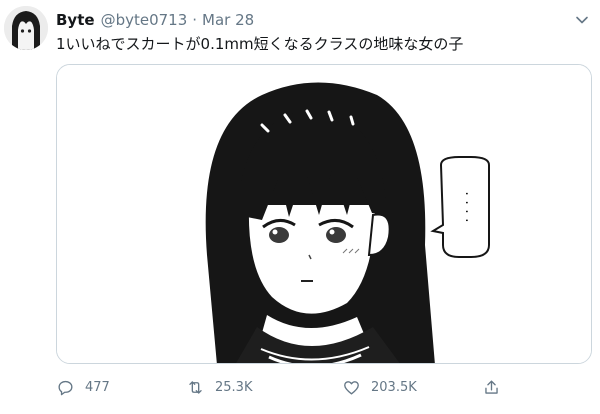  What do you see at coordinates (75, 20) in the screenshot?
I see `display-name: Byte` at bounding box center [75, 20].